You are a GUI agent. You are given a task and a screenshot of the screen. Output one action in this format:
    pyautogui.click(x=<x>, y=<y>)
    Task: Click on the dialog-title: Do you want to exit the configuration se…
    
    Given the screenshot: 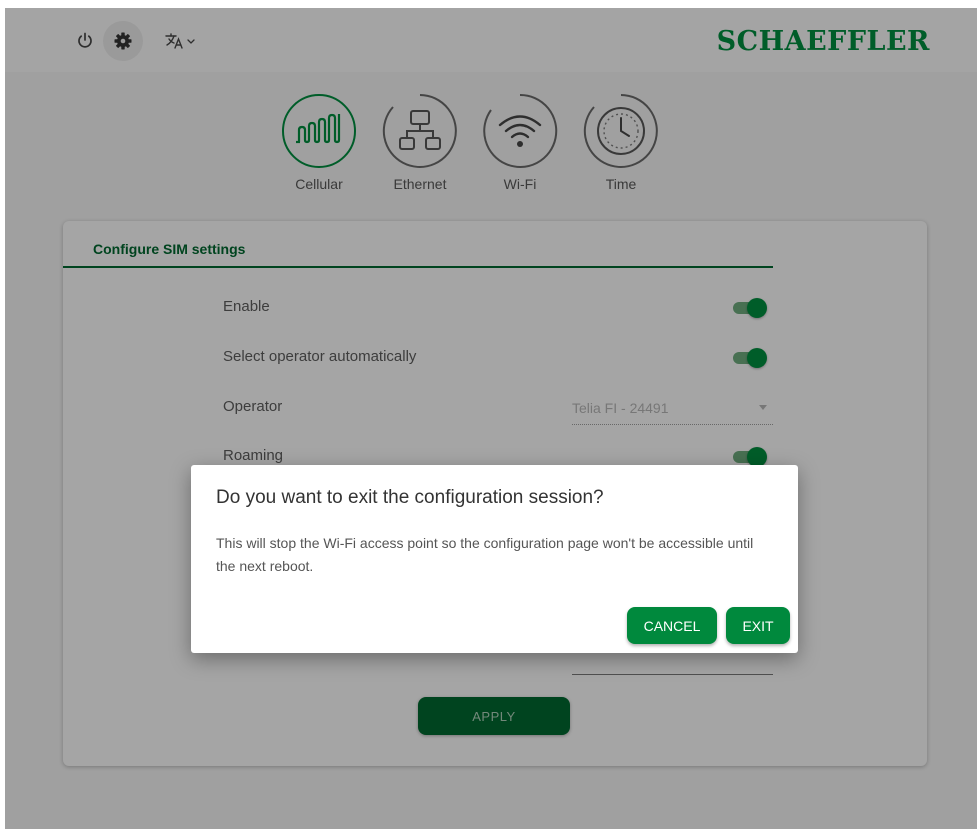 What is the action you would take?
    pyautogui.click(x=410, y=497)
    